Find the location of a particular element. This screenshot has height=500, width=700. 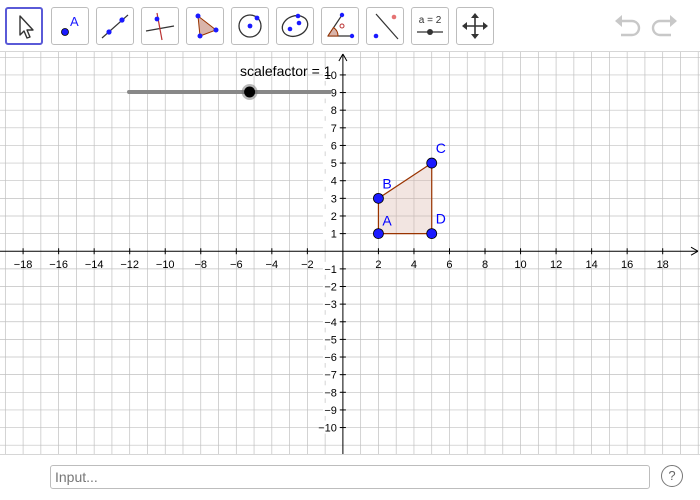

y-tick-label: 3 is located at coordinates (334, 199).